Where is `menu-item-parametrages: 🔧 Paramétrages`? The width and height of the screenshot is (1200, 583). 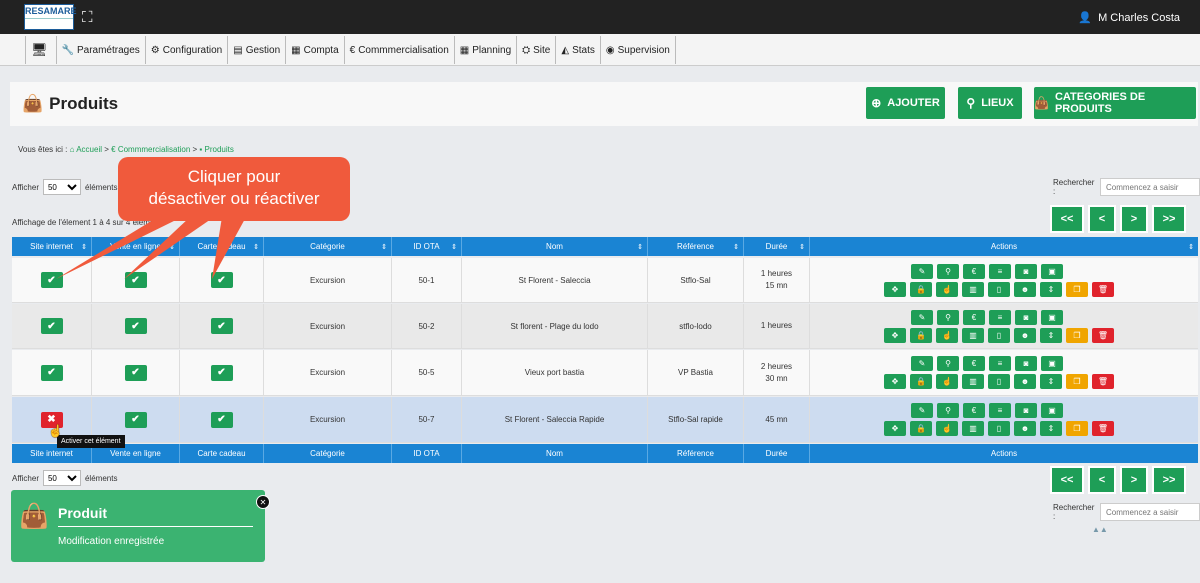
menu-item-parametrages: 🔧 Paramétrages is located at coordinates (100, 50).